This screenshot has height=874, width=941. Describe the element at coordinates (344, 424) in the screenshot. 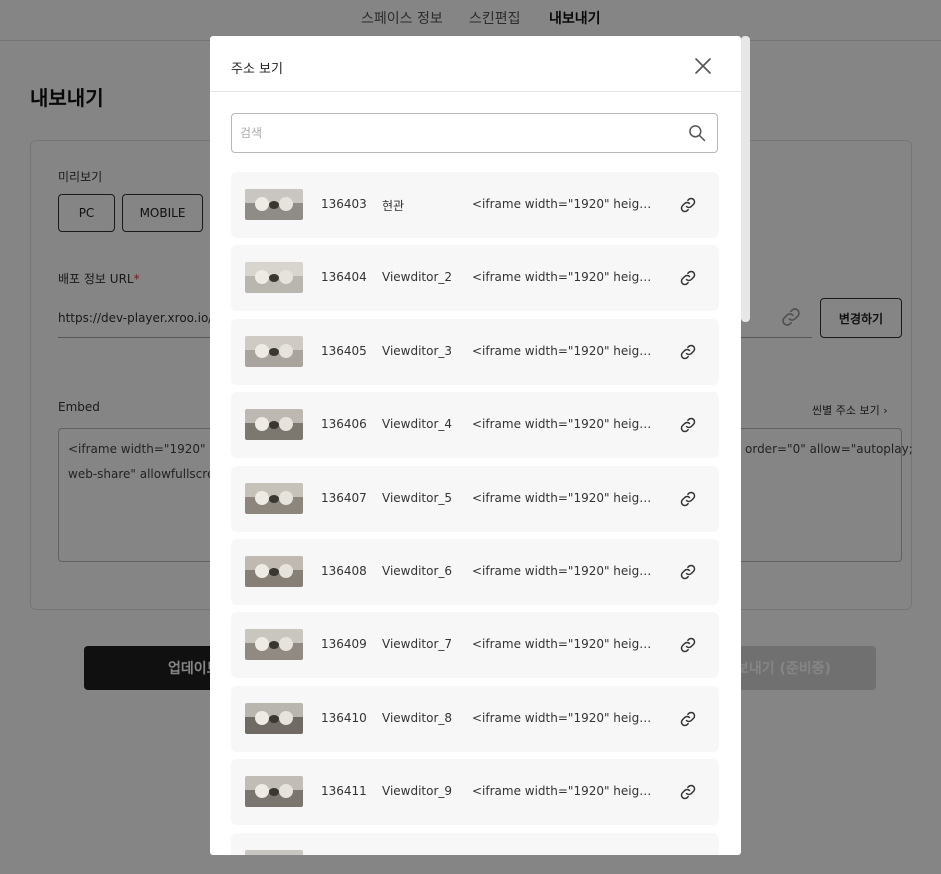

I see `scene-id: 136406` at that location.